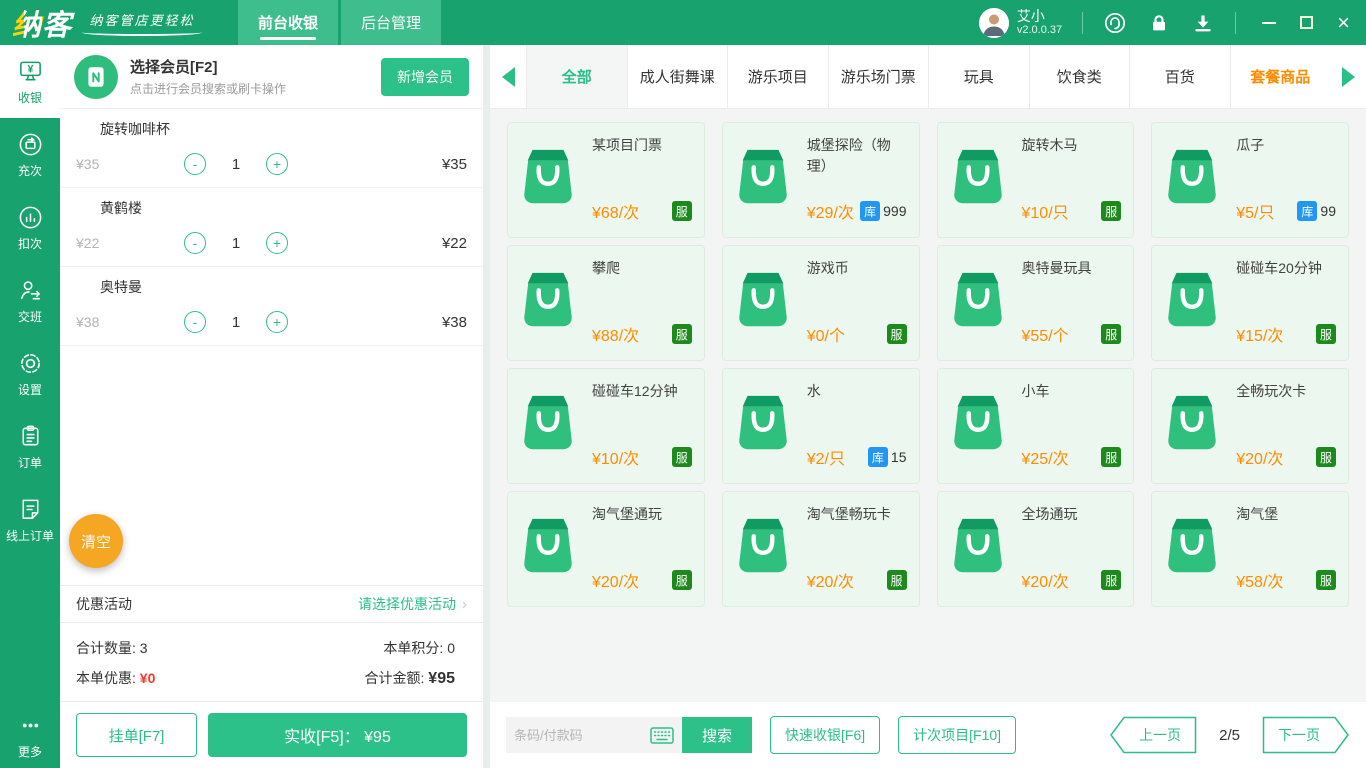 The image size is (1366, 768). Describe the element at coordinates (84, 288) in the screenshot. I see `item-type-badge: 服` at that location.